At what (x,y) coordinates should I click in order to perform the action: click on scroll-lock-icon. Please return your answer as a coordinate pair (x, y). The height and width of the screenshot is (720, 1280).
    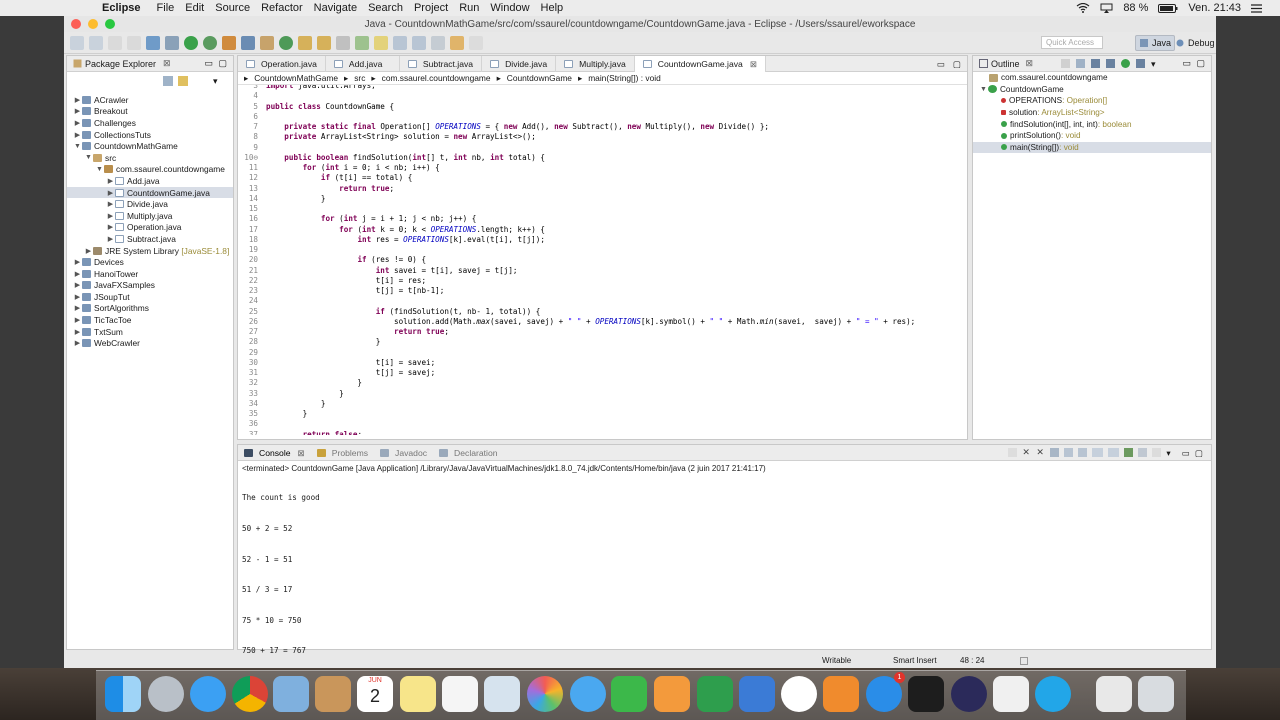
    Looking at the image, I should click on (1069, 452).